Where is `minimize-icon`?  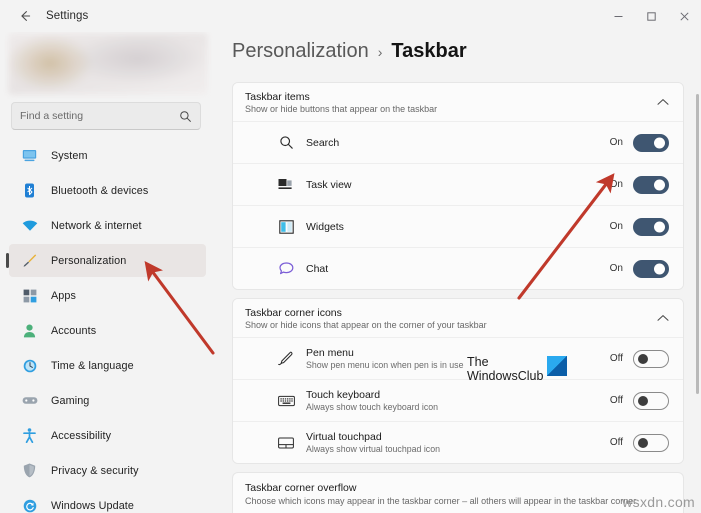
minimize-icon is located at coordinates (618, 16).